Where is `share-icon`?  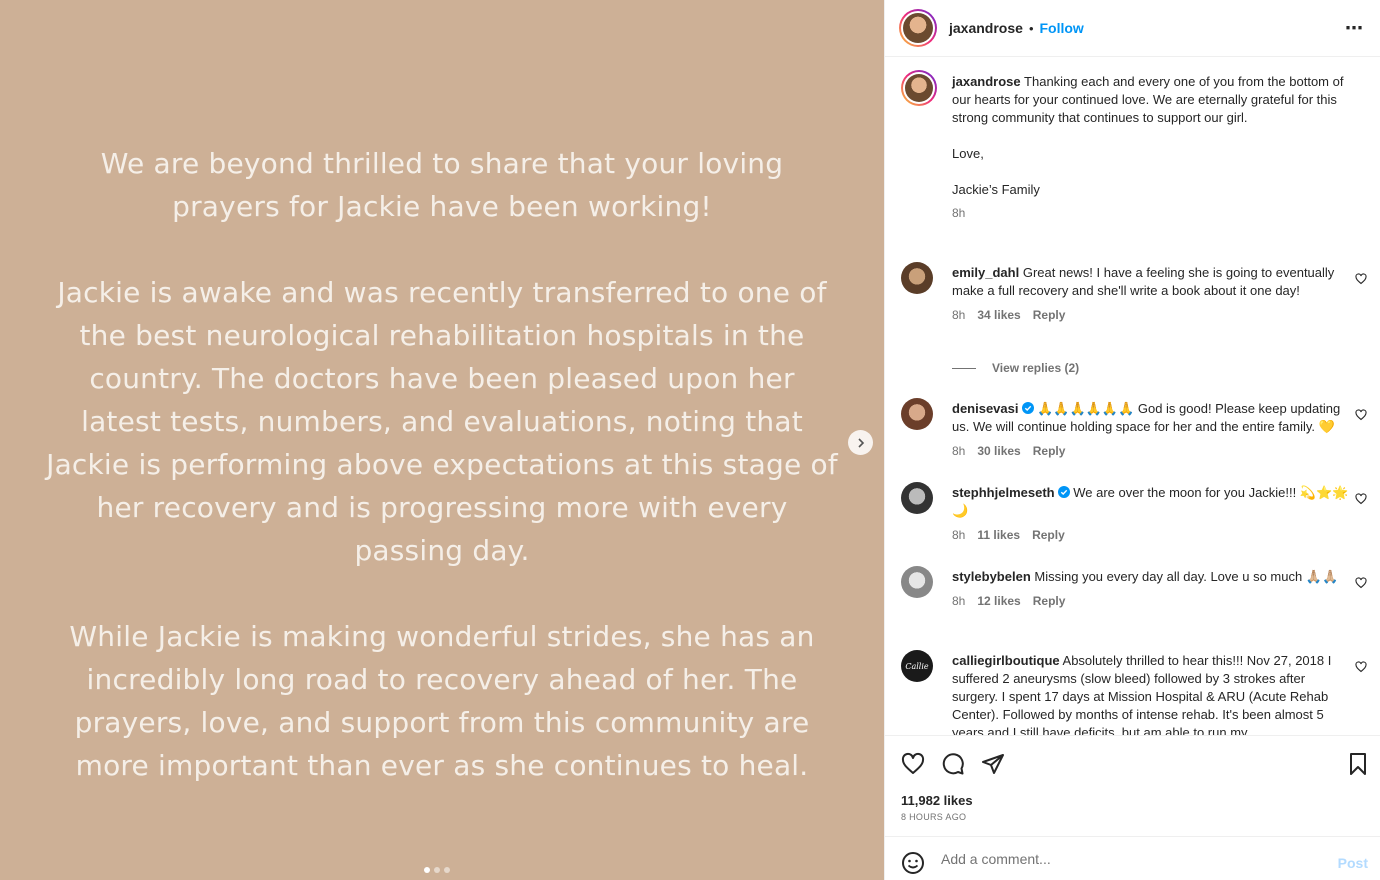 share-icon is located at coordinates (993, 764).